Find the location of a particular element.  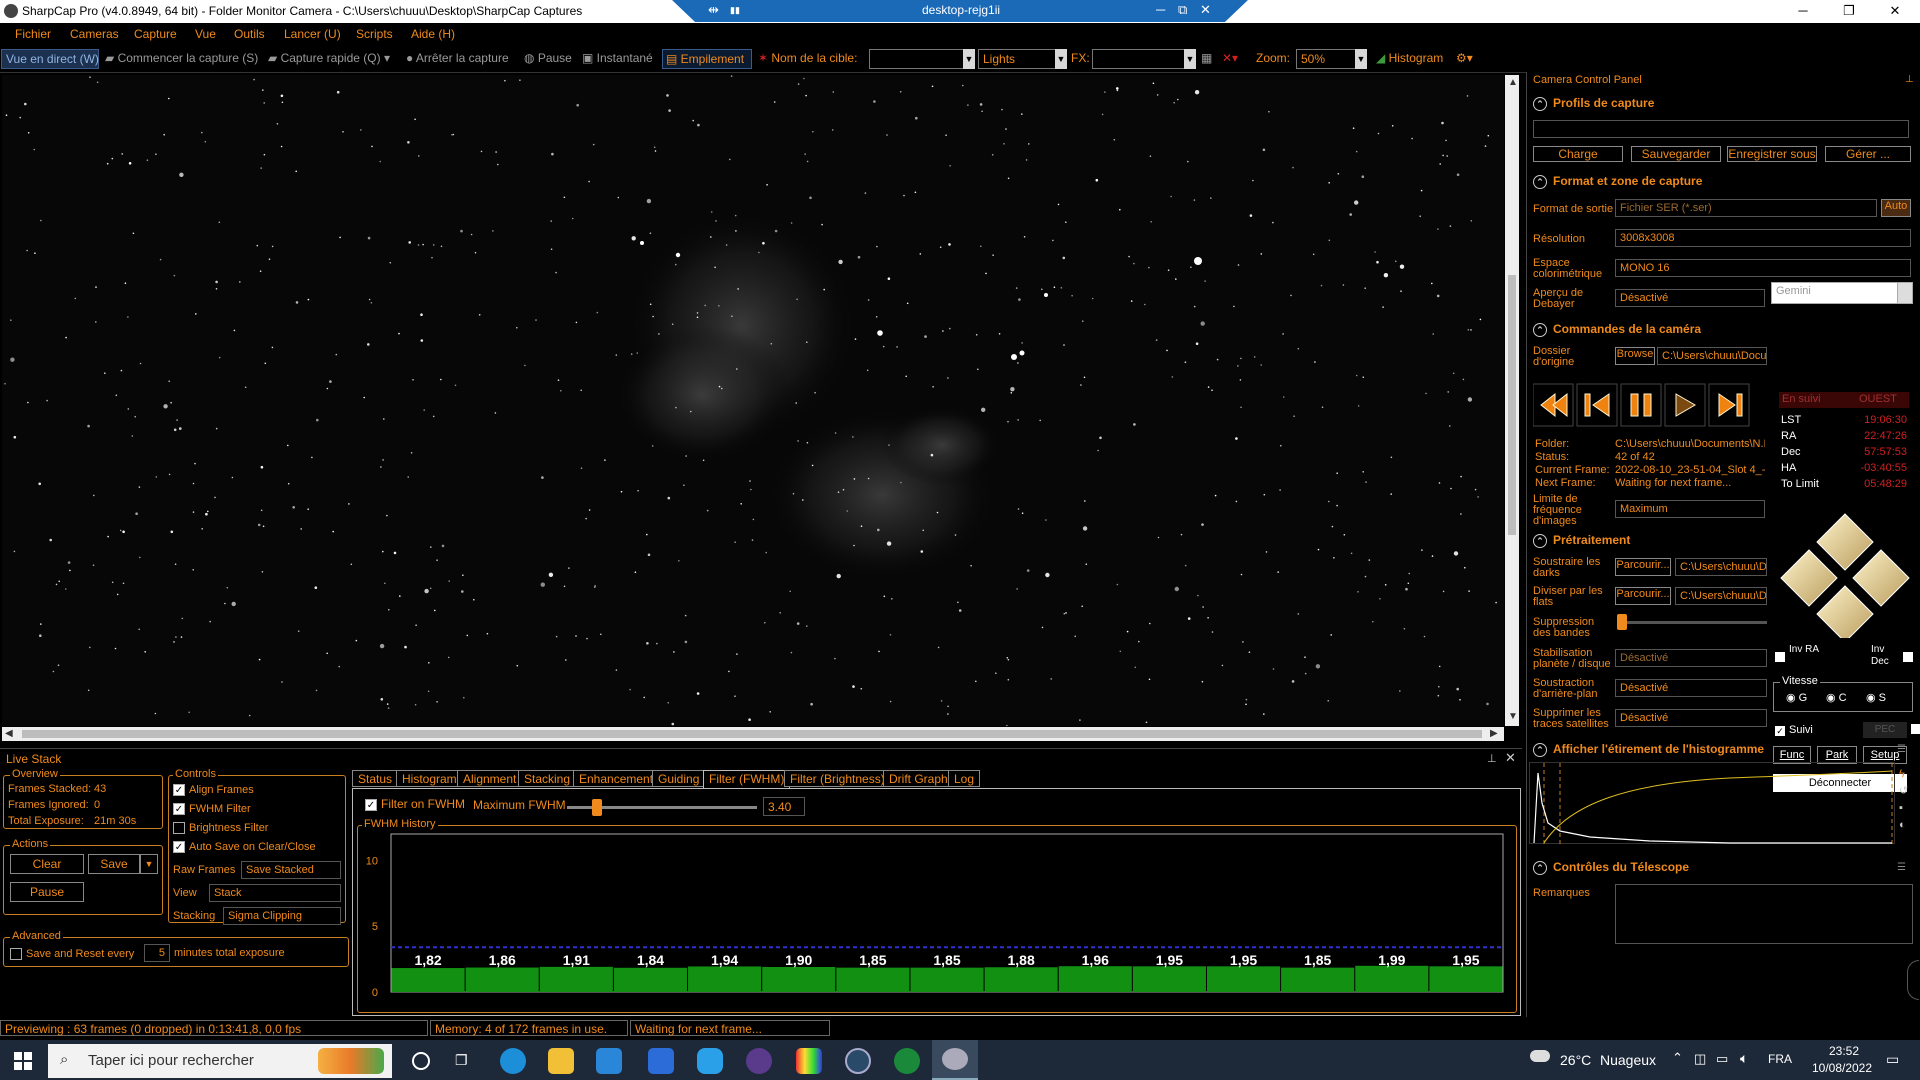

clock-time: 23:52 is located at coordinates (1844, 1051).